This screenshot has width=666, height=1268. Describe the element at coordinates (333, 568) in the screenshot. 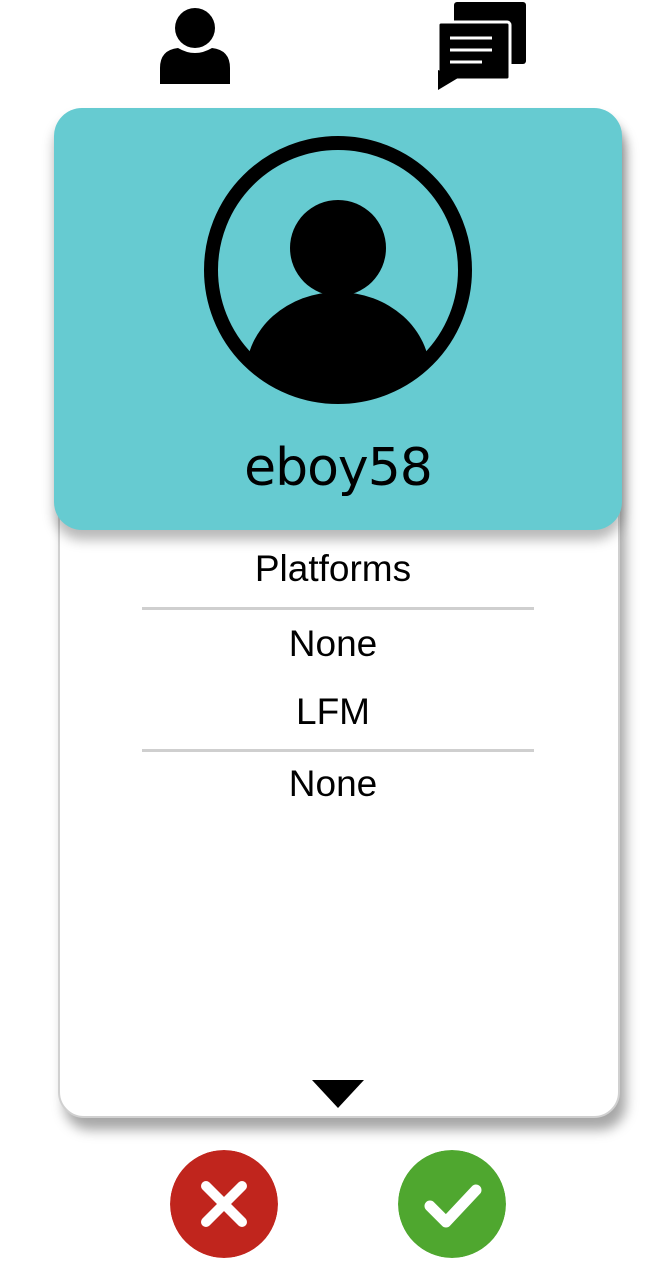

I see `platforms-heading: Platforms` at that location.